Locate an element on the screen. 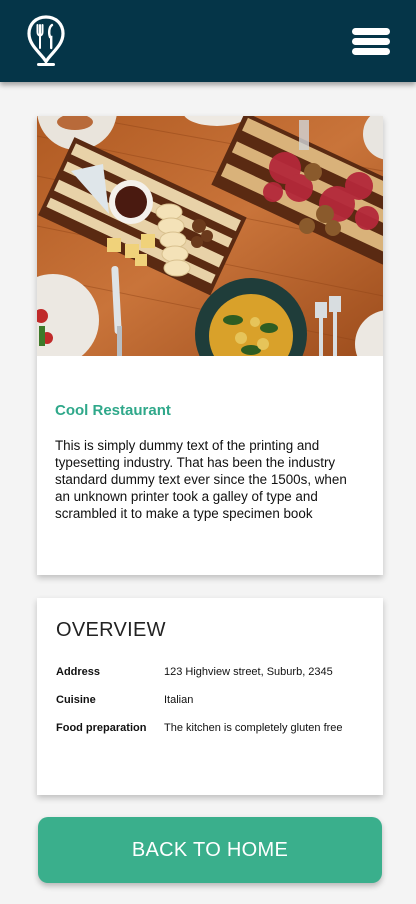 The image size is (416, 904). cuisine-value: Italian is located at coordinates (179, 700).